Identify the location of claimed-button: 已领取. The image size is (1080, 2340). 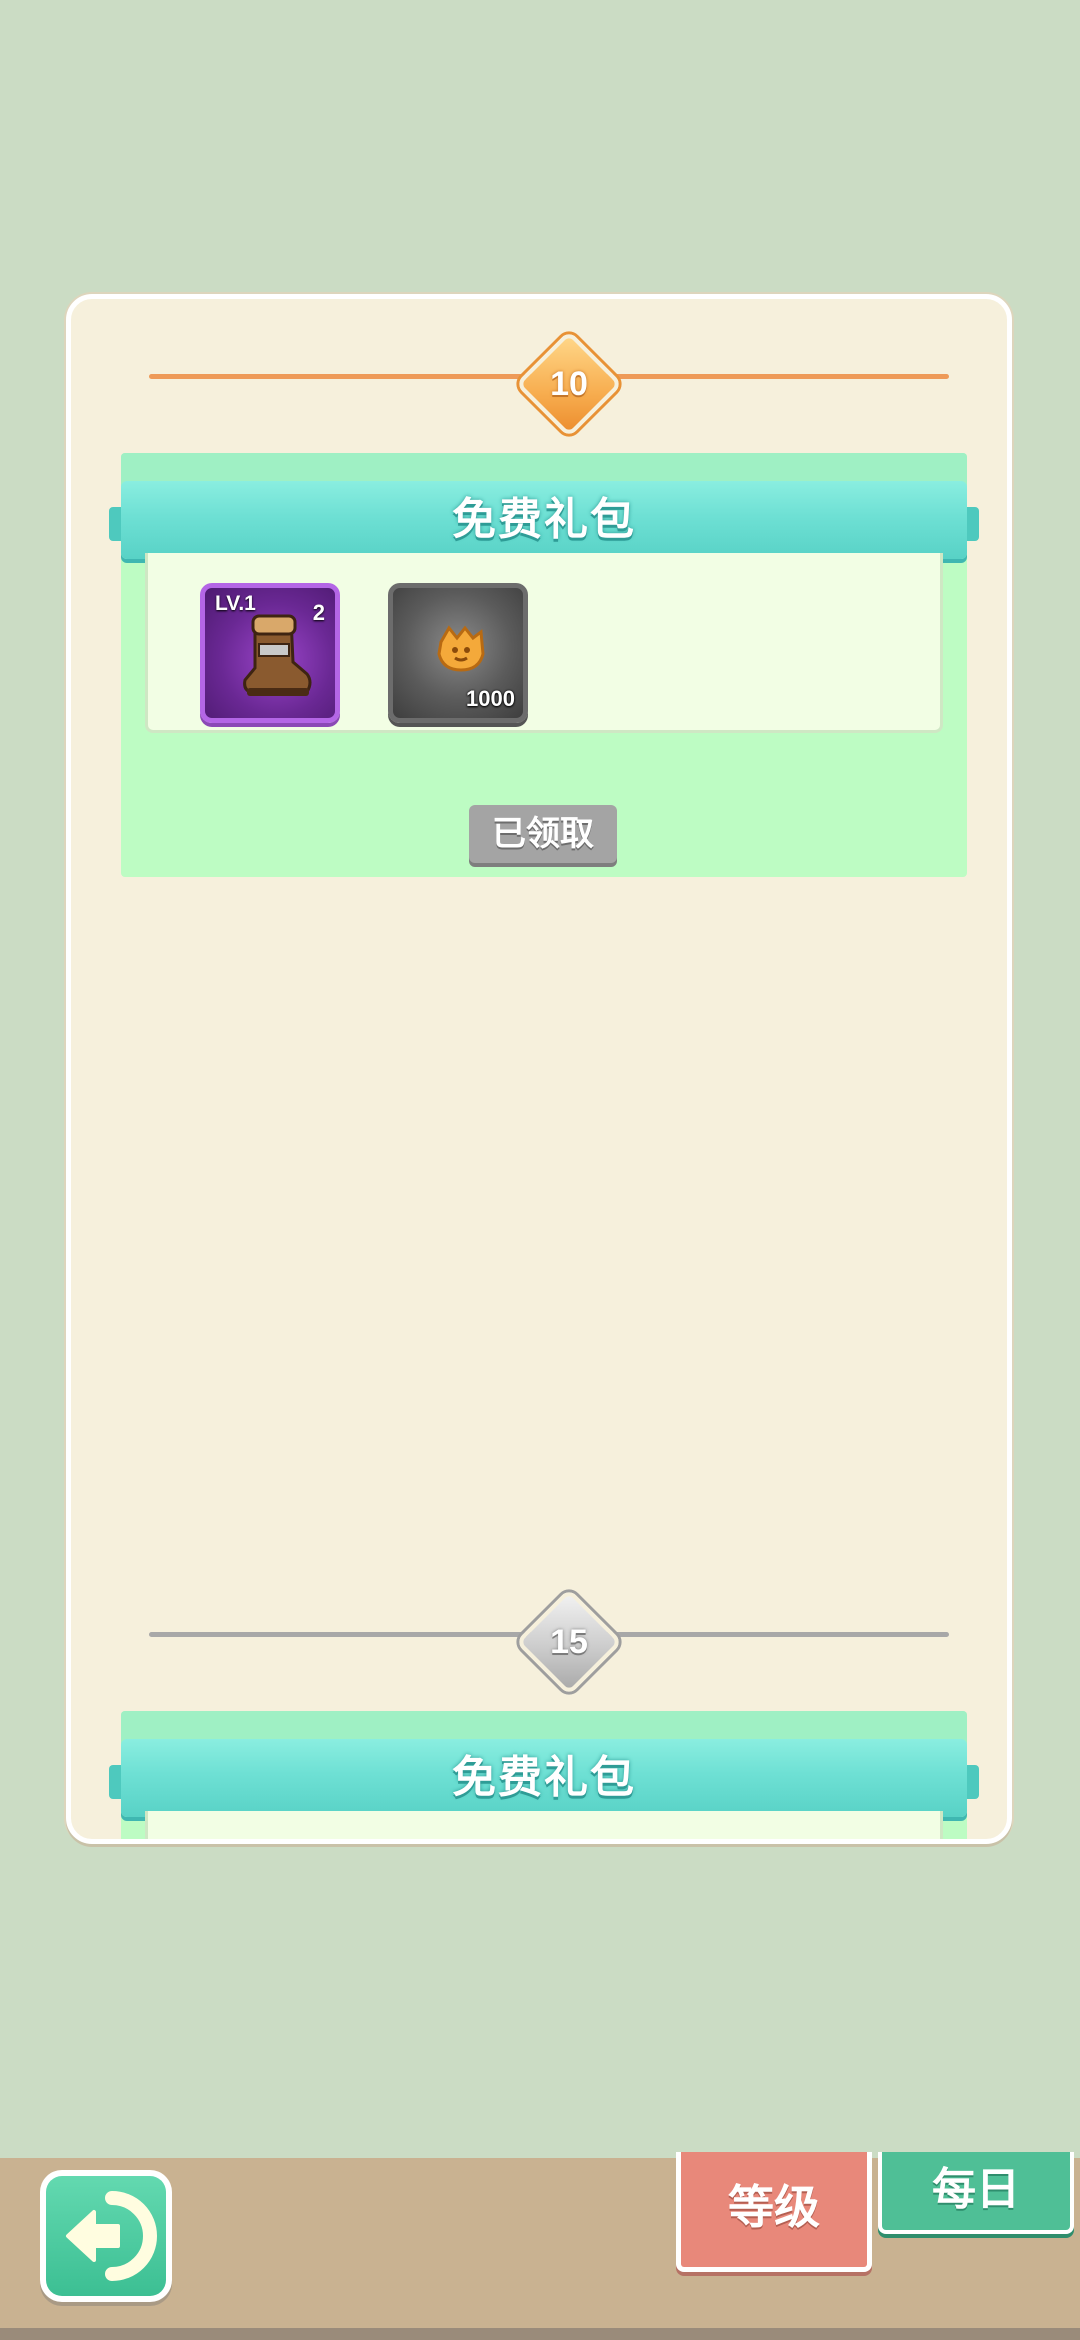
(543, 834).